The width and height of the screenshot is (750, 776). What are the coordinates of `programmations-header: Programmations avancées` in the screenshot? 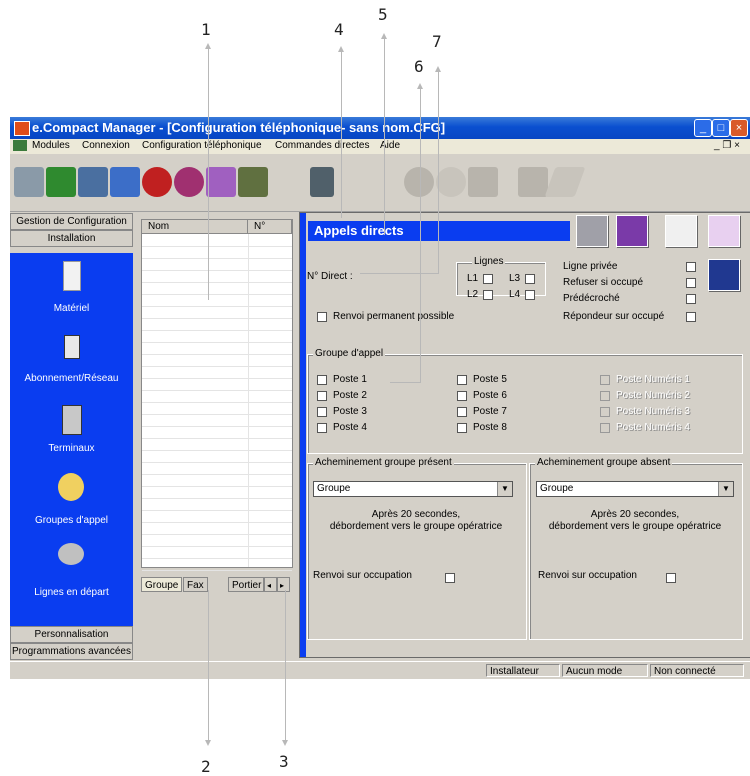 It's located at (71, 651).